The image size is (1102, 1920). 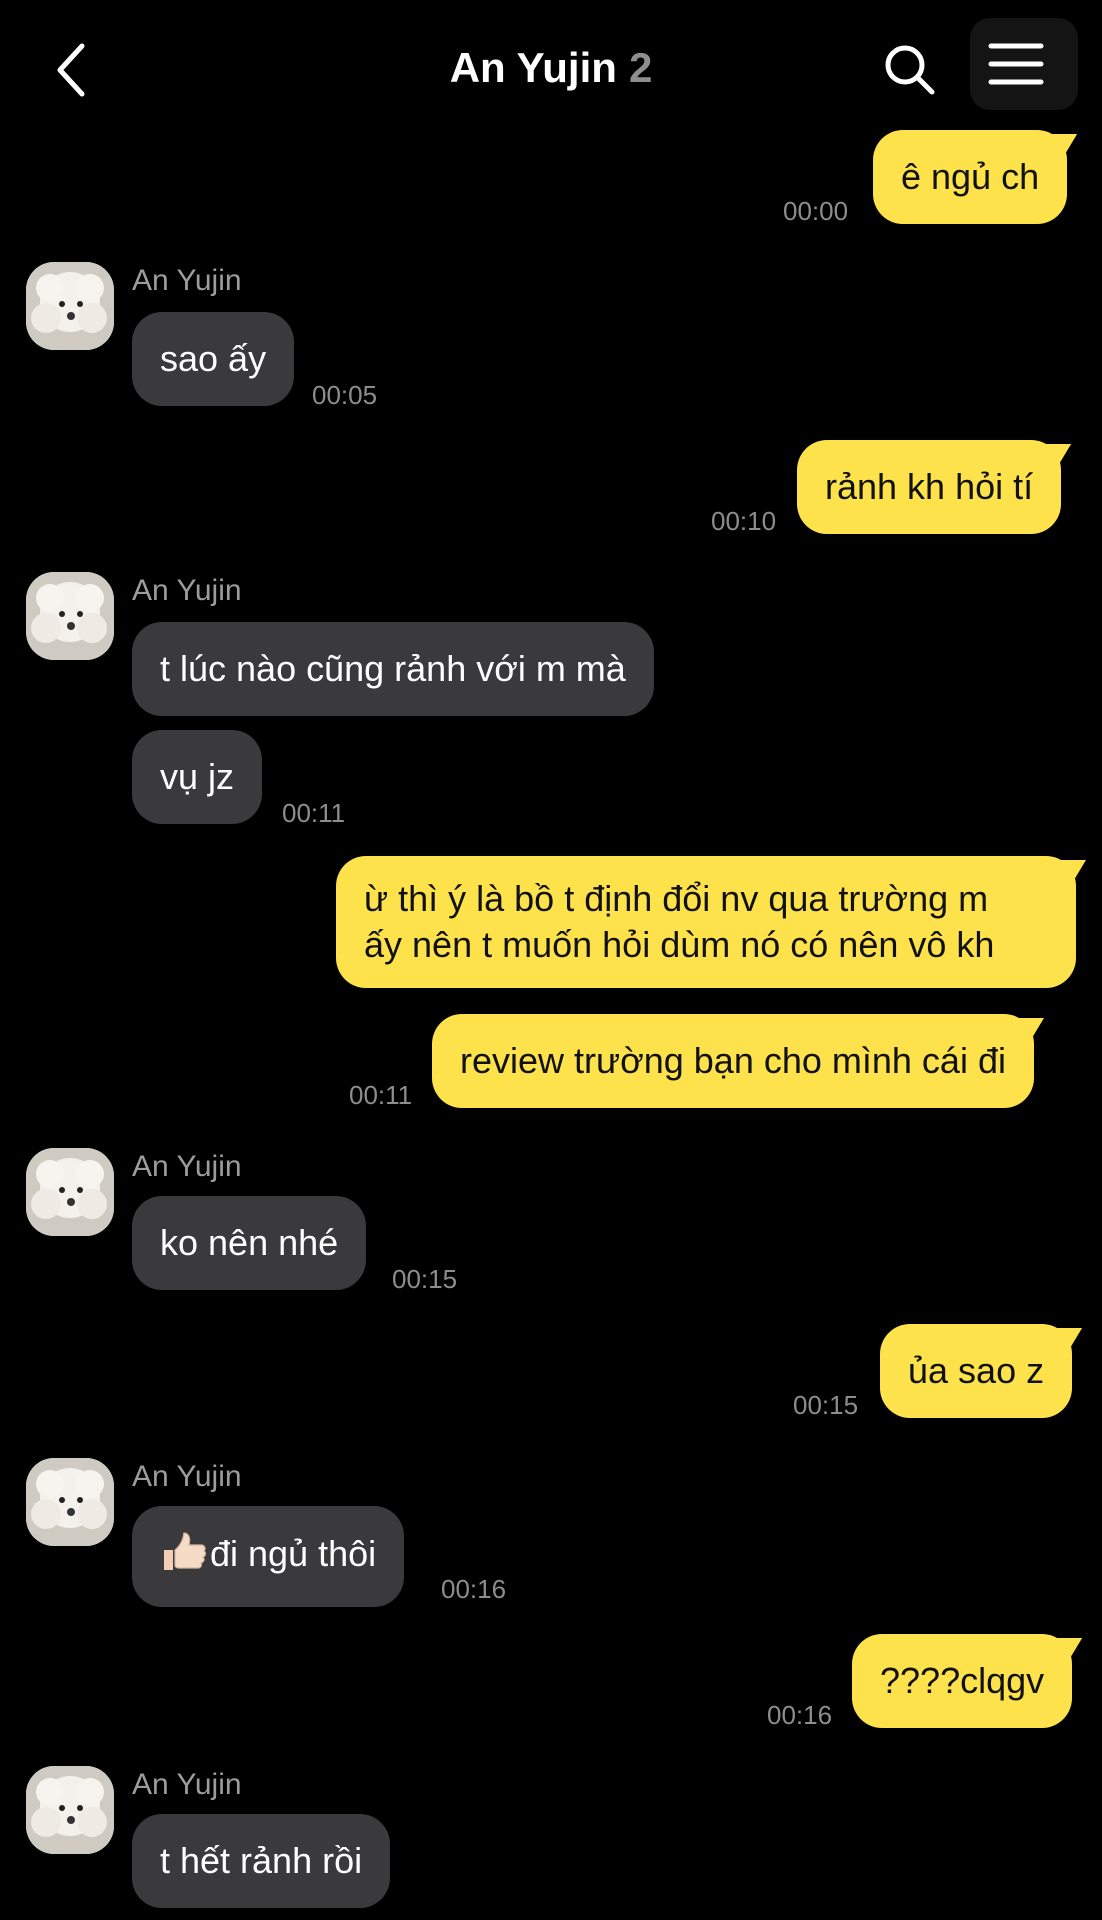 What do you see at coordinates (249, 1243) in the screenshot?
I see `message-bubble-incoming: ko nên nhé` at bounding box center [249, 1243].